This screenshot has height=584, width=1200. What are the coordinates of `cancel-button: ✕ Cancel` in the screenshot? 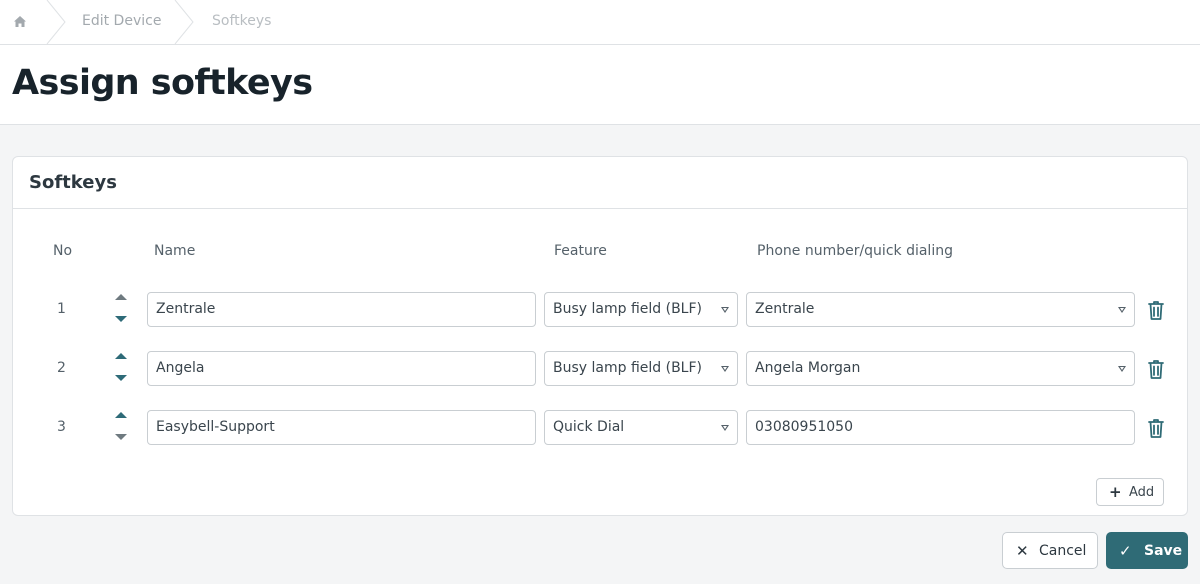 It's located at (1050, 550).